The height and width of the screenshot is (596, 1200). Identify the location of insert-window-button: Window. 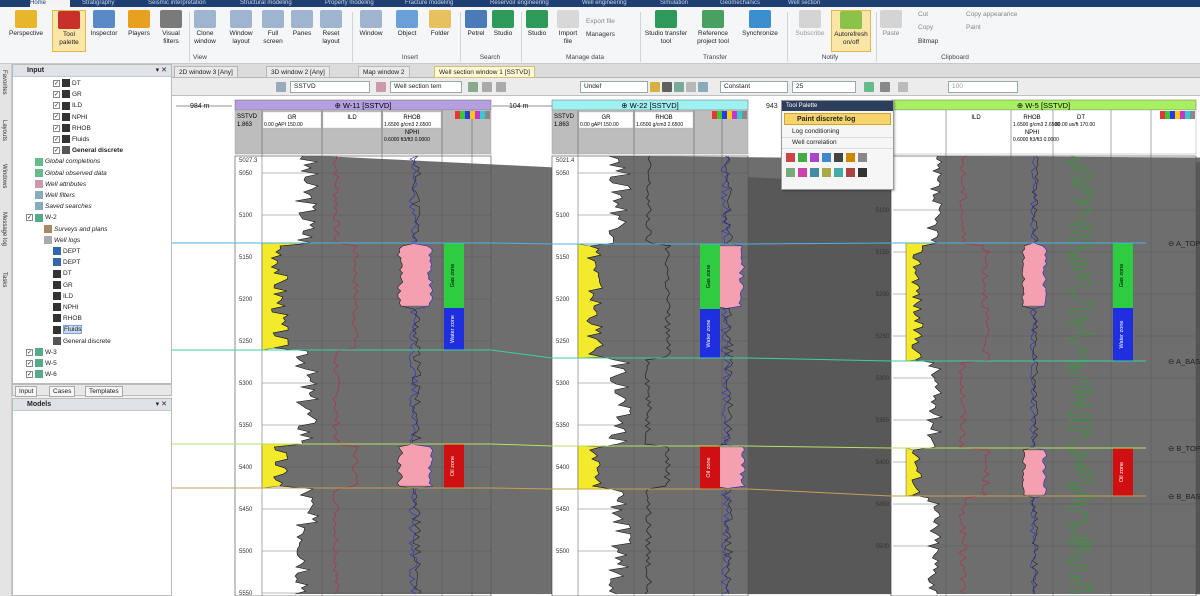
(371, 24).